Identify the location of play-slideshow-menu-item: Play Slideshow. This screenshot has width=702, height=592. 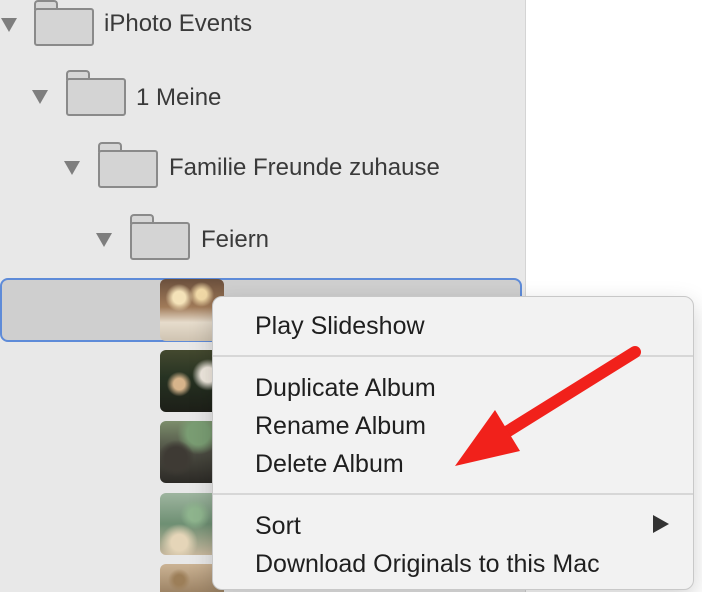
(340, 326).